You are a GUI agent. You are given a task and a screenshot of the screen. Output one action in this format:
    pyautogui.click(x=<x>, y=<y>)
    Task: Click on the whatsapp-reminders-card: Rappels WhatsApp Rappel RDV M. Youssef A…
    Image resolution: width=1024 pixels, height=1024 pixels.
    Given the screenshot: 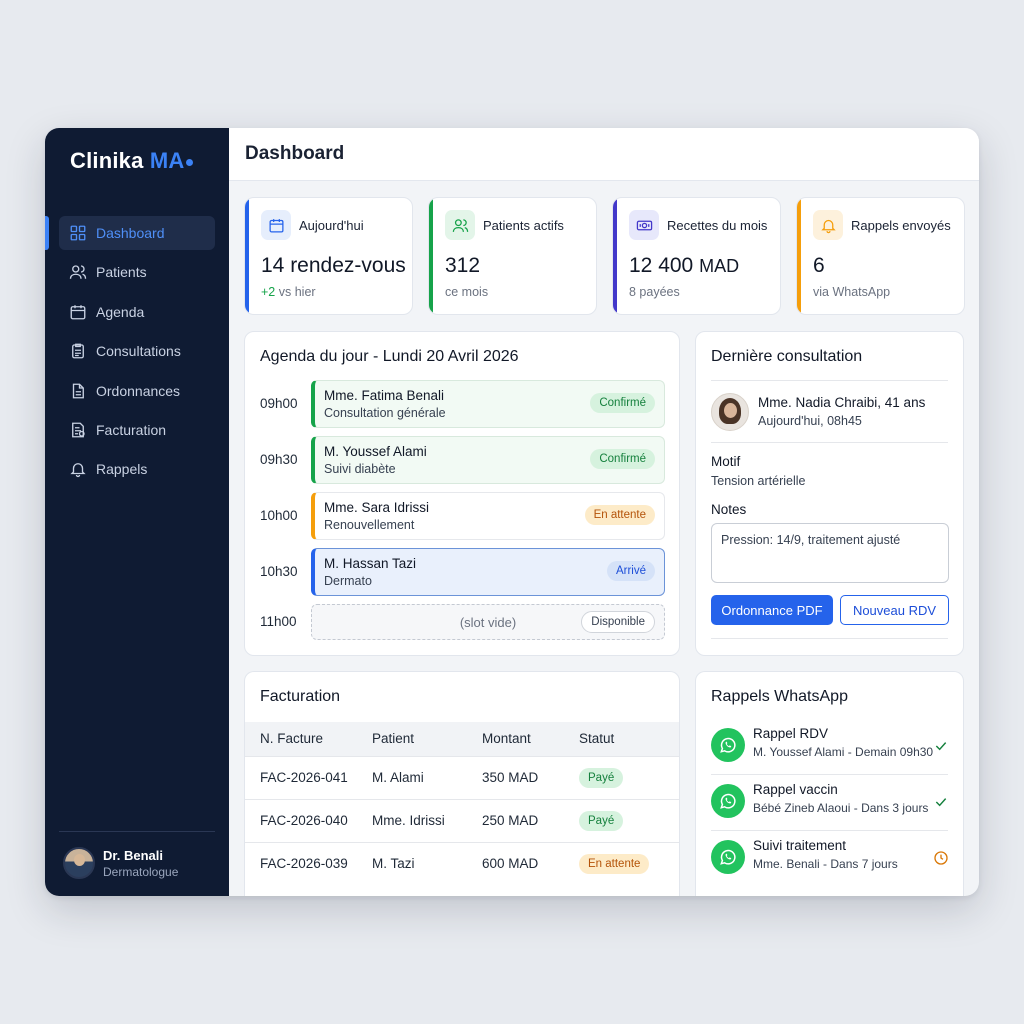 What is the action you would take?
    pyautogui.click(x=829, y=783)
    